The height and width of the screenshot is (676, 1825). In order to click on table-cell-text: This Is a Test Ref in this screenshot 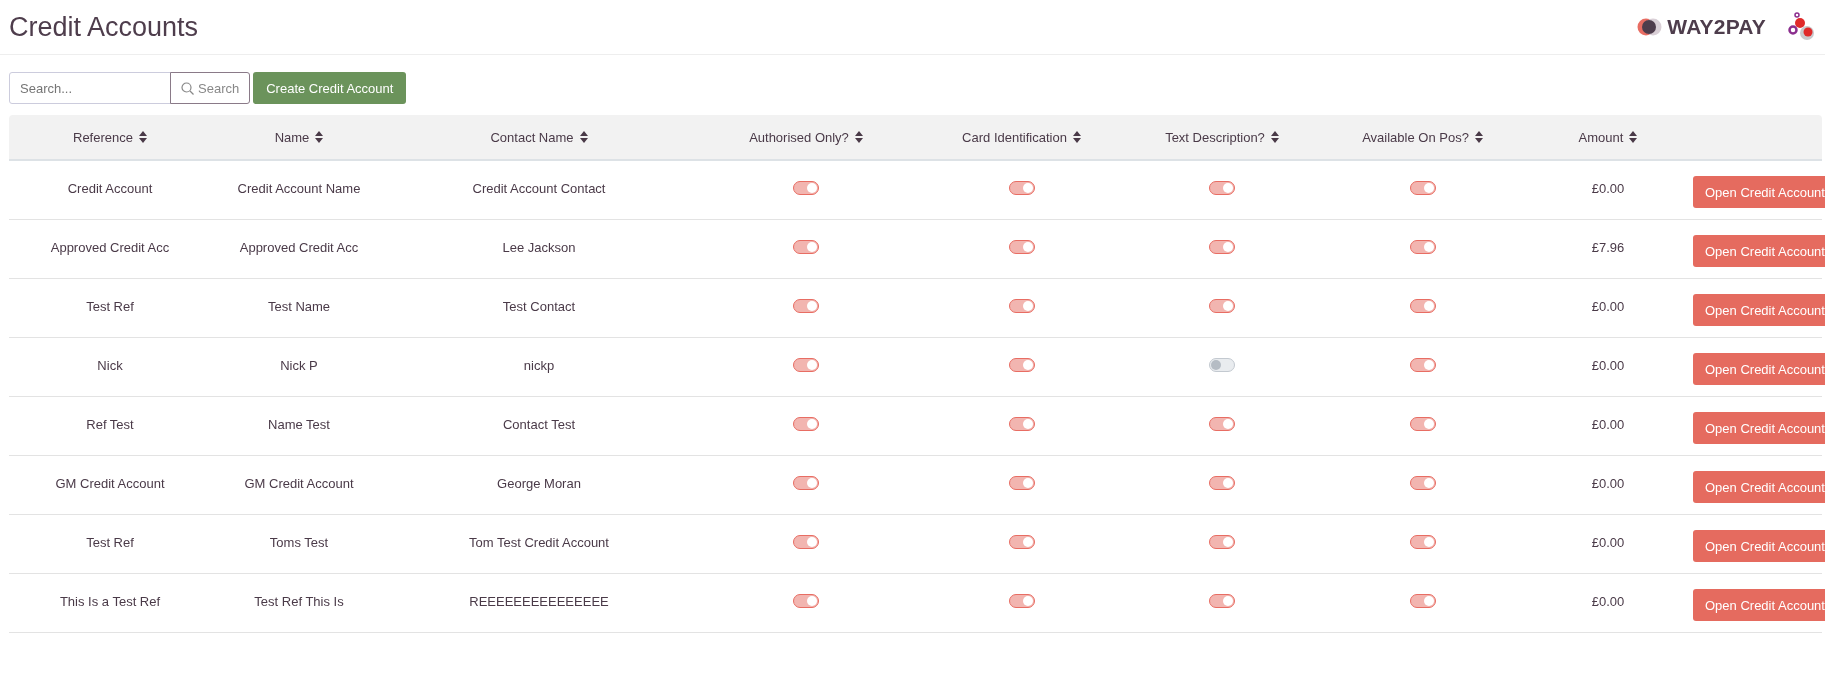, I will do `click(110, 601)`.